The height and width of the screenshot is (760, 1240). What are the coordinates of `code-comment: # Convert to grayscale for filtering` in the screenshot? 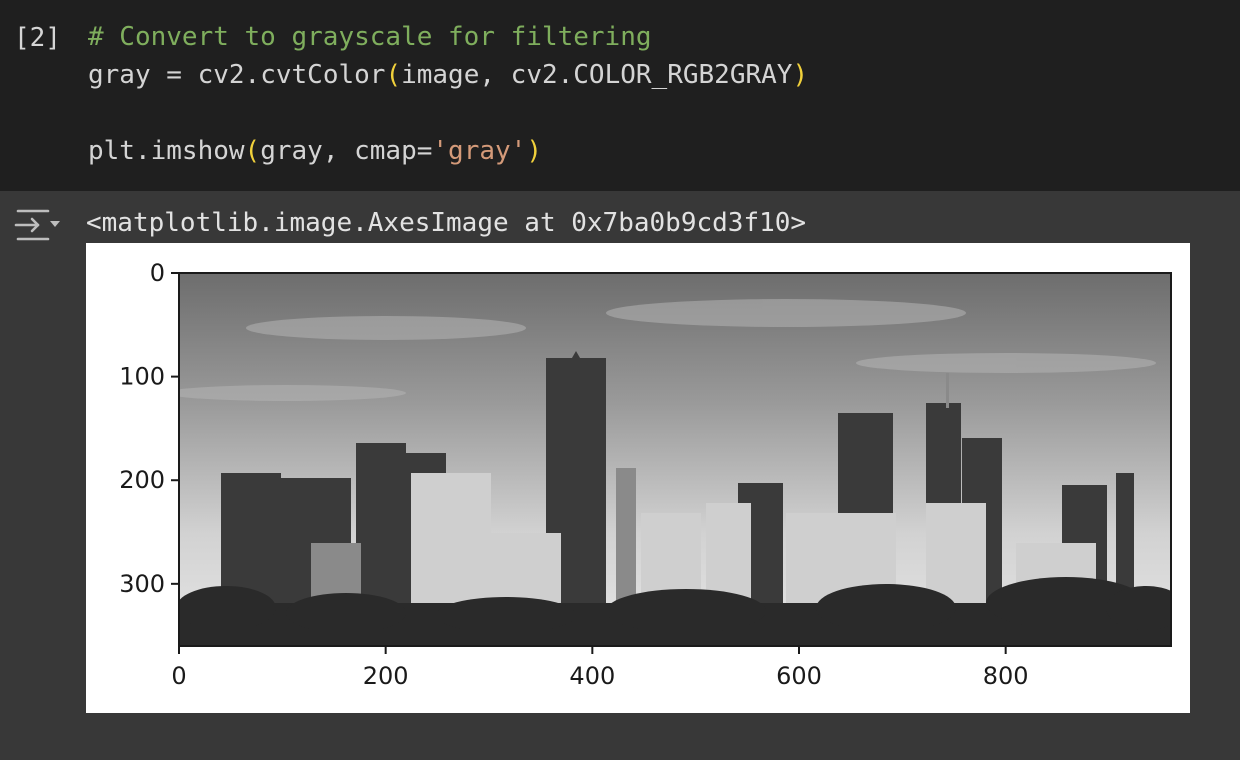 It's located at (370, 37).